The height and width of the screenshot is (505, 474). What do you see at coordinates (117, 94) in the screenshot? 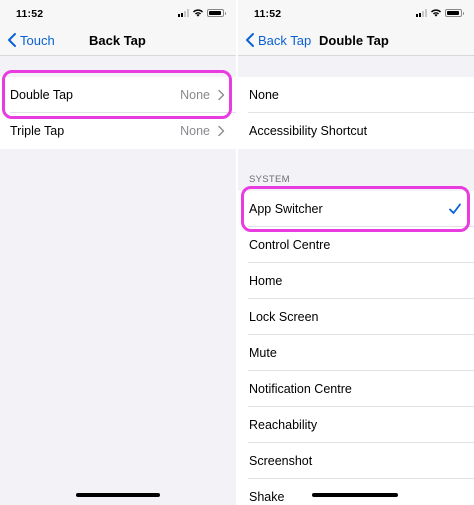
I see `highlight-double-tap` at bounding box center [117, 94].